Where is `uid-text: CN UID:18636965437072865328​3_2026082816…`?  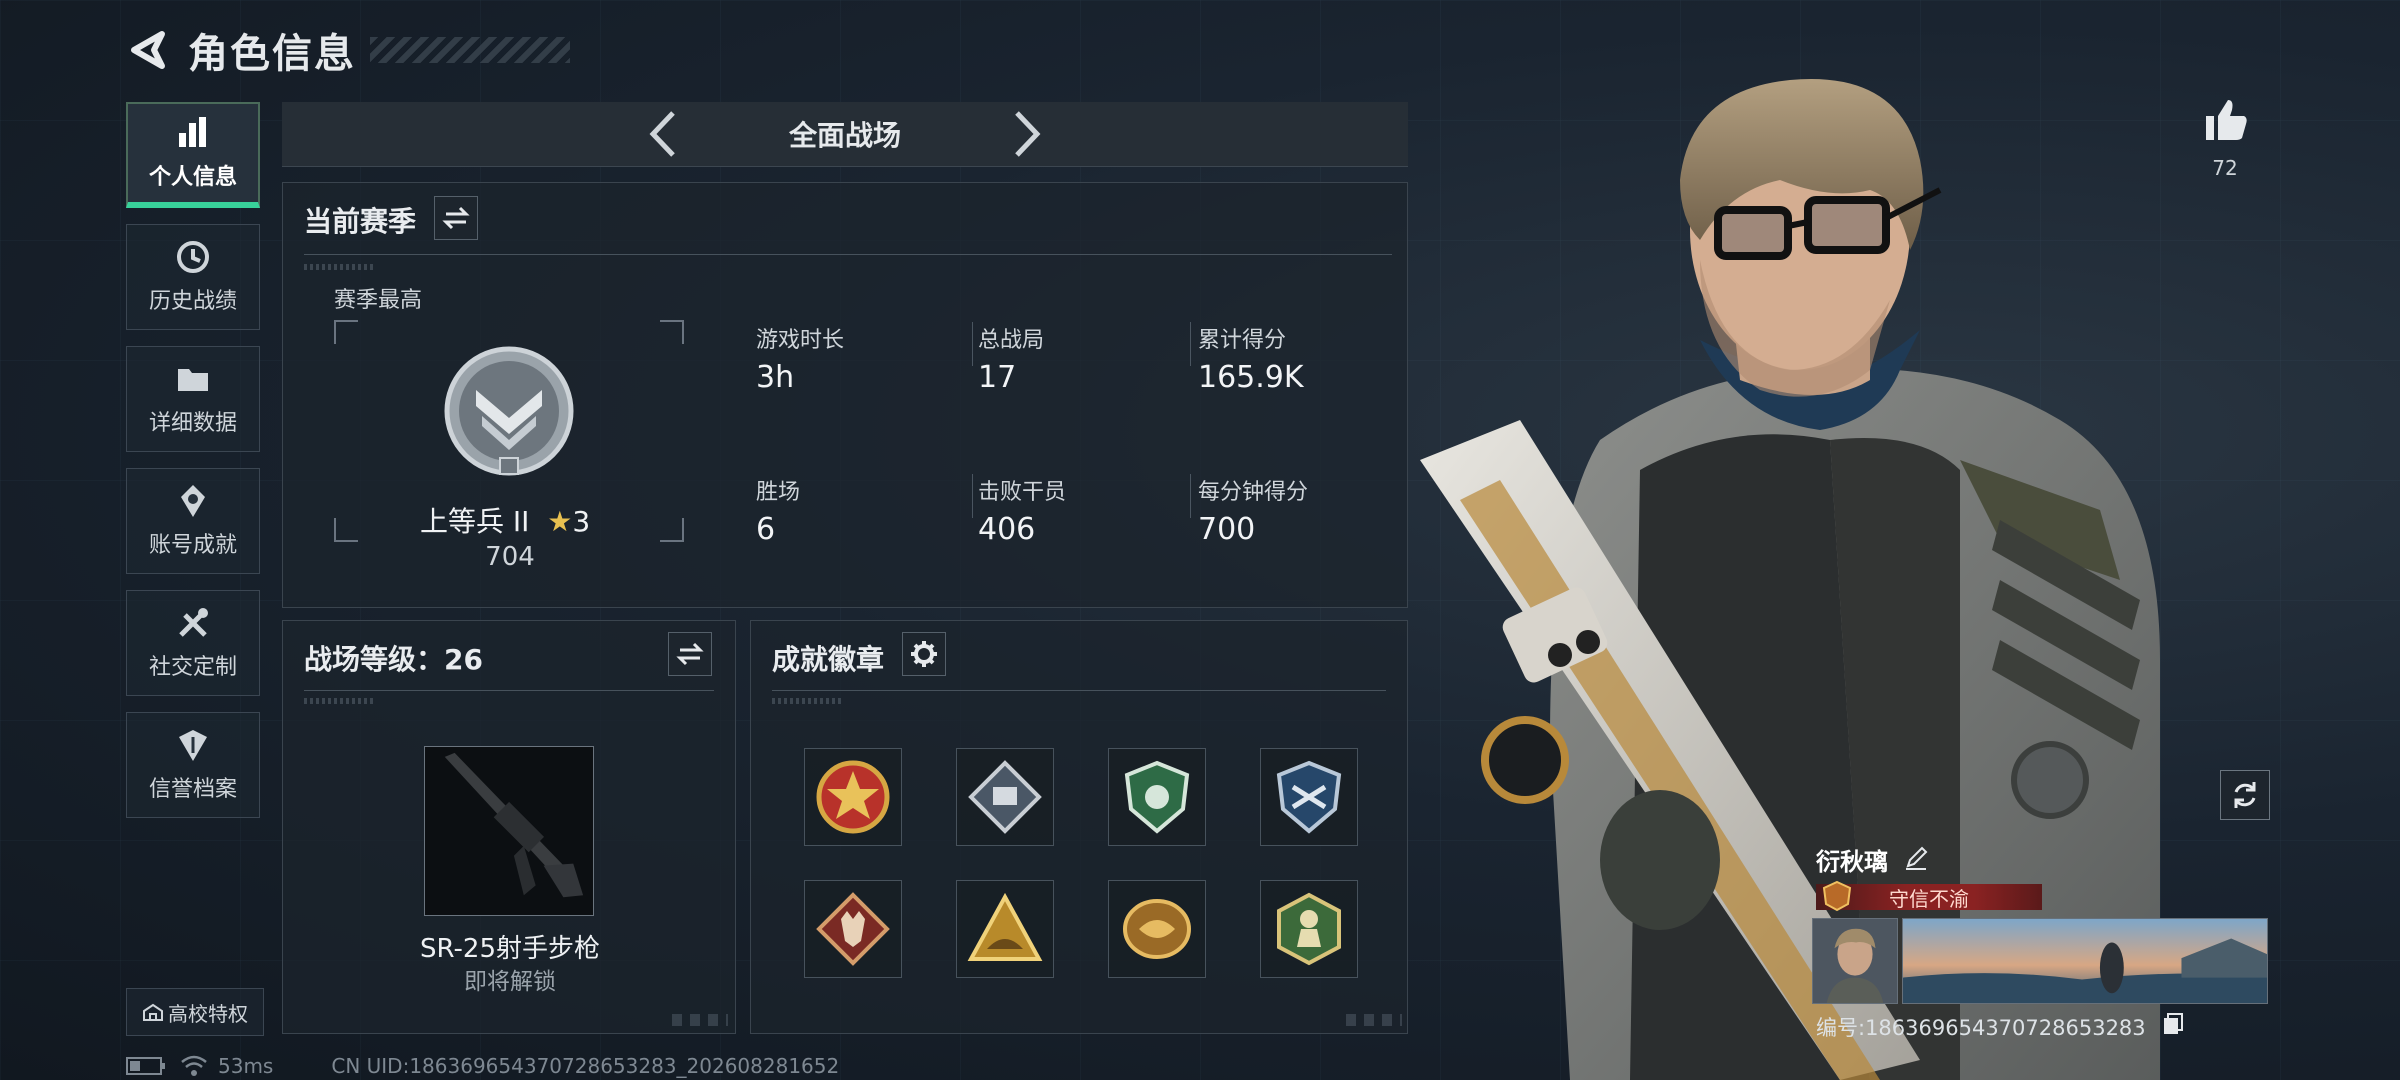
uid-text: CN UID:18636965437072865328​3_2026082816… is located at coordinates (585, 1066).